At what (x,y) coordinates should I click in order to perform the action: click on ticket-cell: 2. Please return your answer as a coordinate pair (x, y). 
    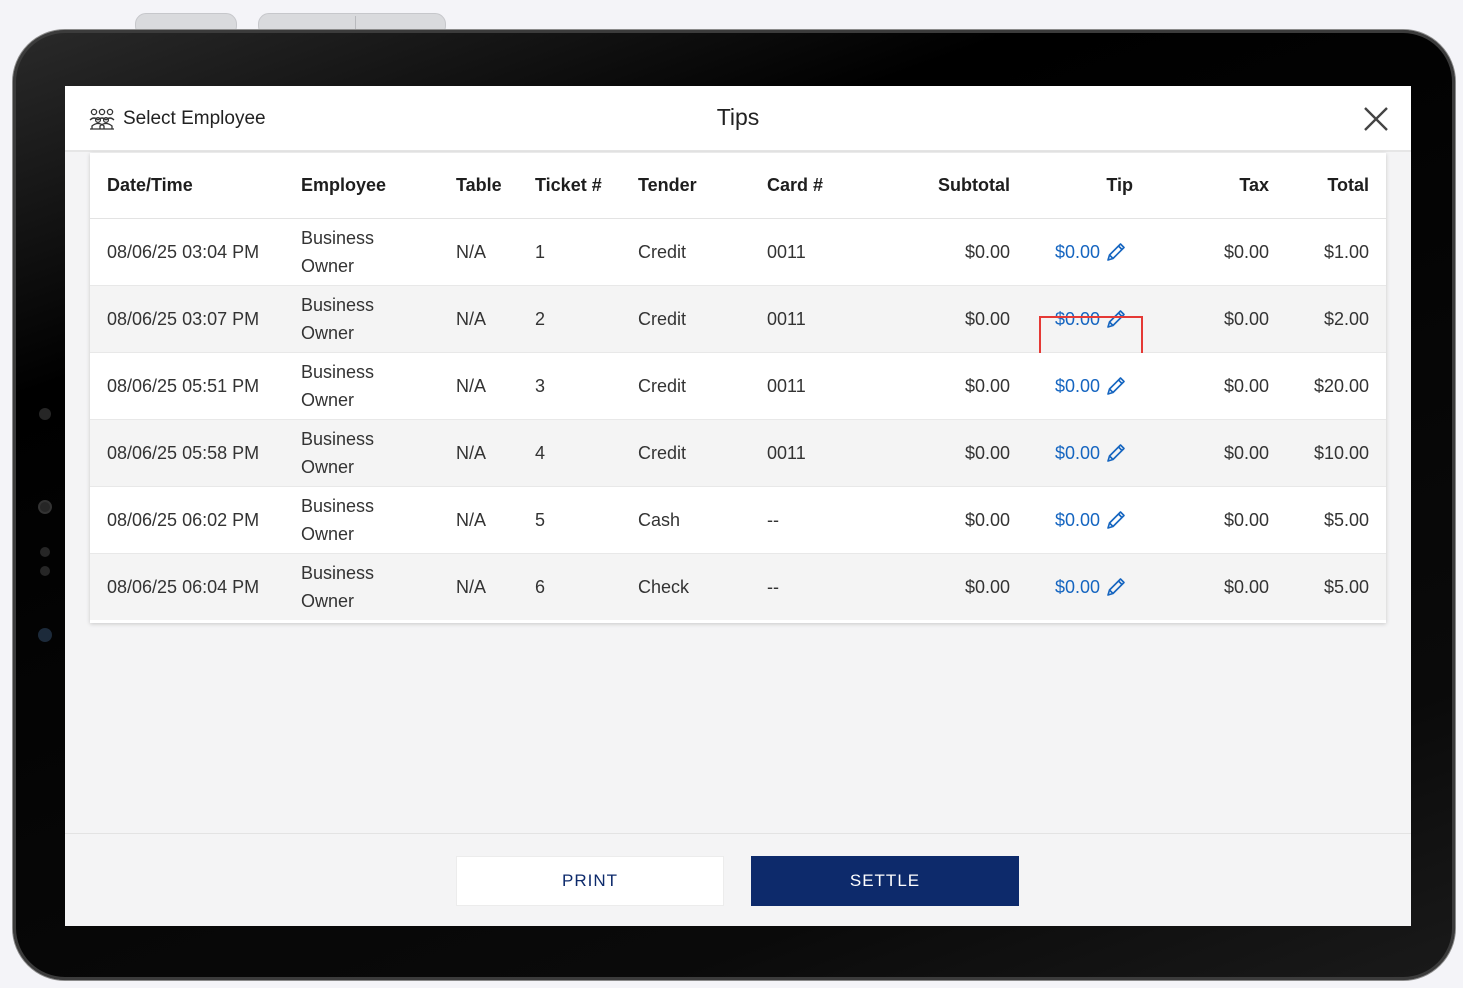
    Looking at the image, I should click on (586, 319).